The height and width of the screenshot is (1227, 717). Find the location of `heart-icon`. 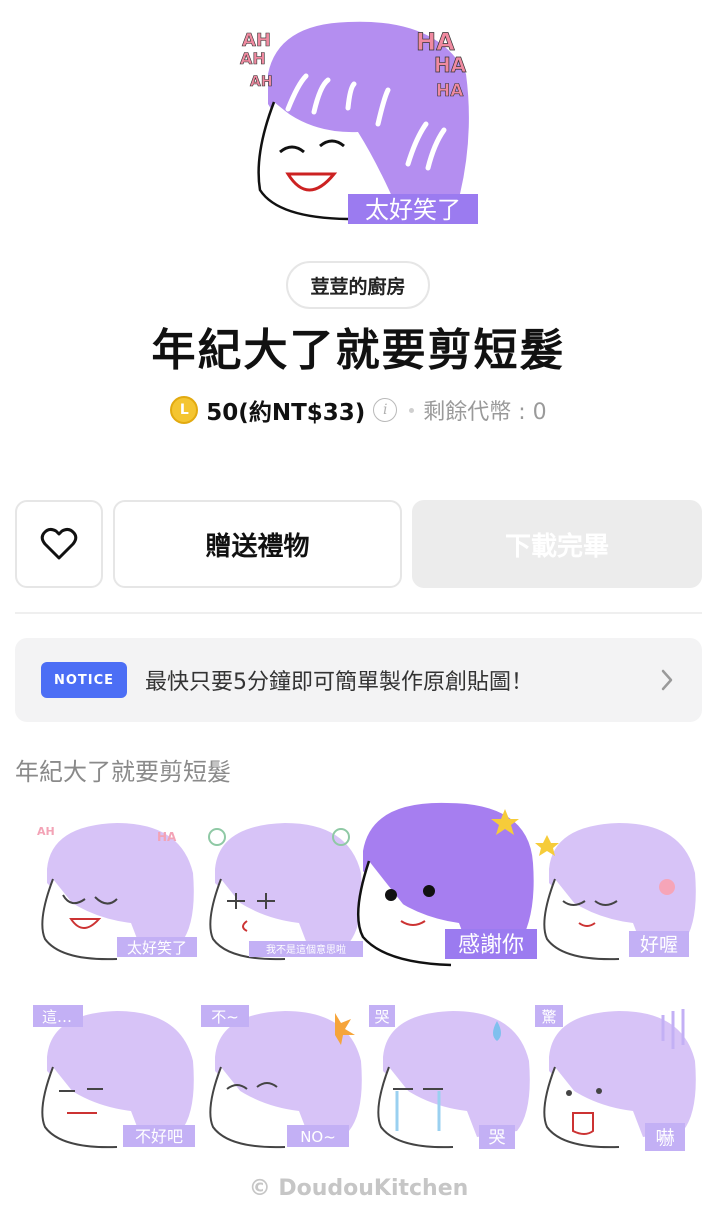

heart-icon is located at coordinates (59, 543).